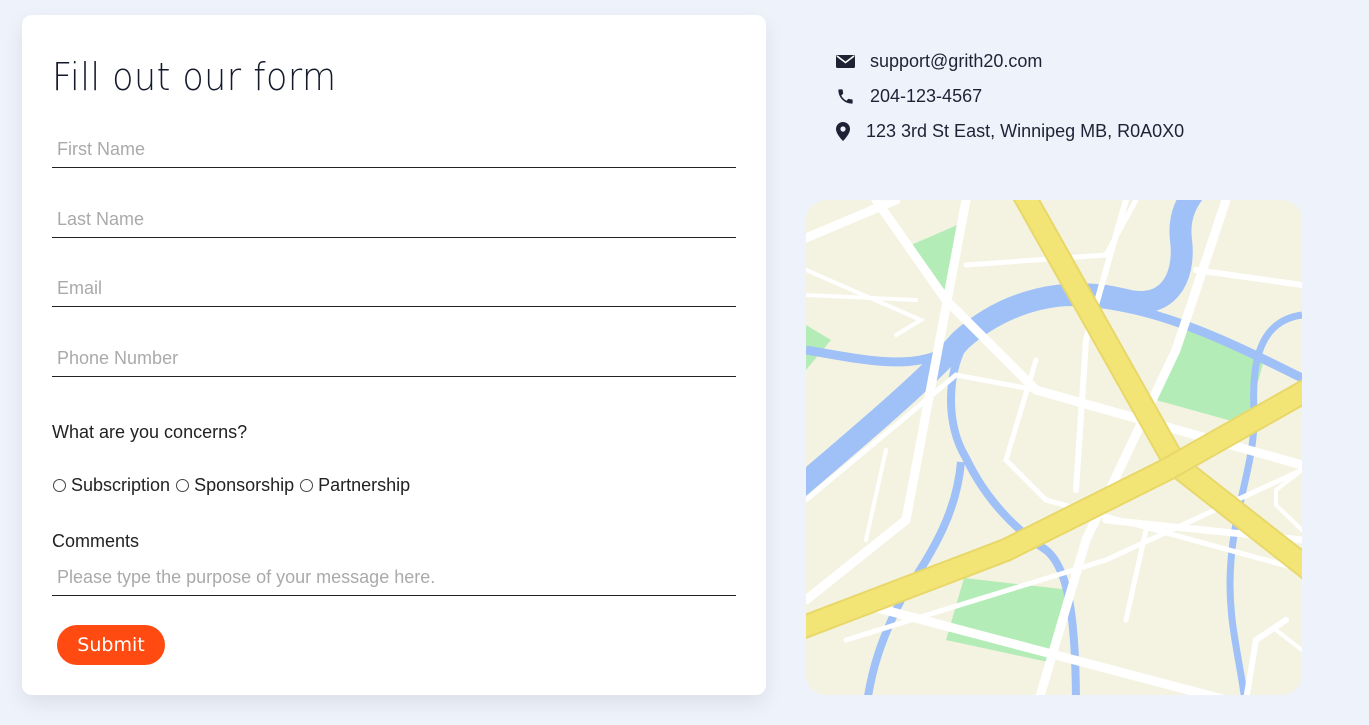 The height and width of the screenshot is (725, 1369). Describe the element at coordinates (926, 96) in the screenshot. I see `contact-phone-text: 204-123-4567` at that location.